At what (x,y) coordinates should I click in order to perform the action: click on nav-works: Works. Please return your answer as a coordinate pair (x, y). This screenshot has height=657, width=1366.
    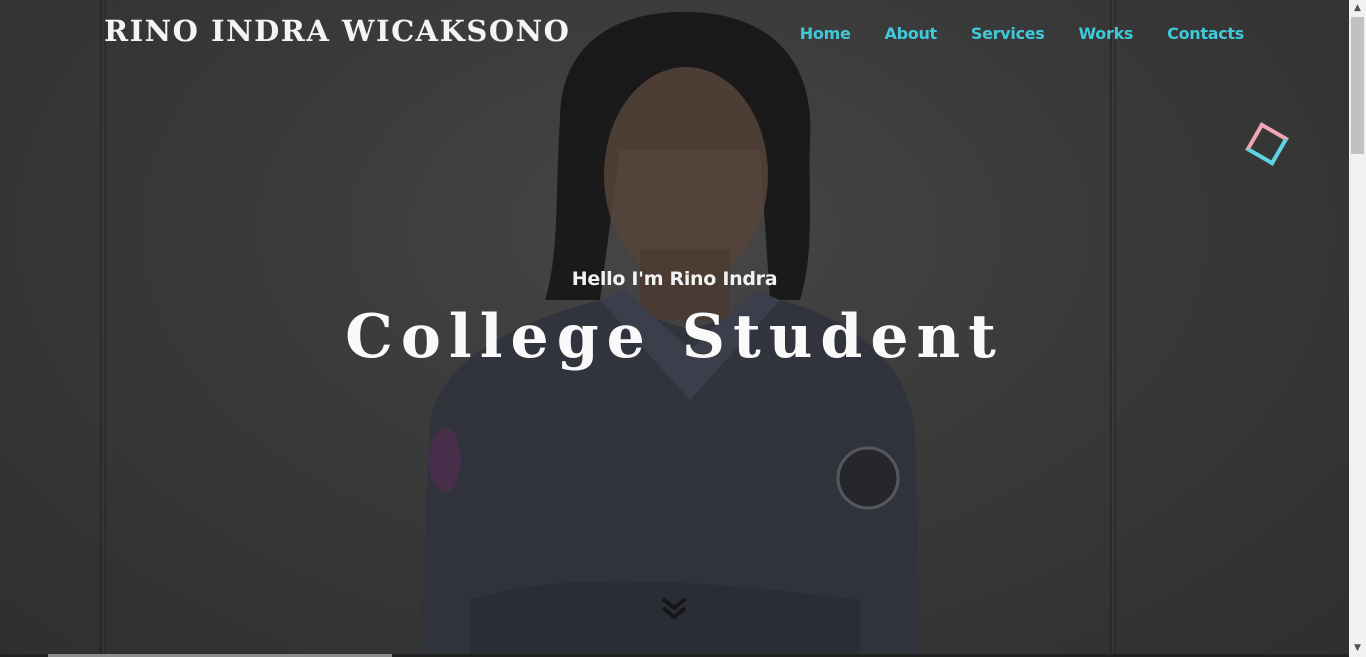
    Looking at the image, I should click on (1106, 33).